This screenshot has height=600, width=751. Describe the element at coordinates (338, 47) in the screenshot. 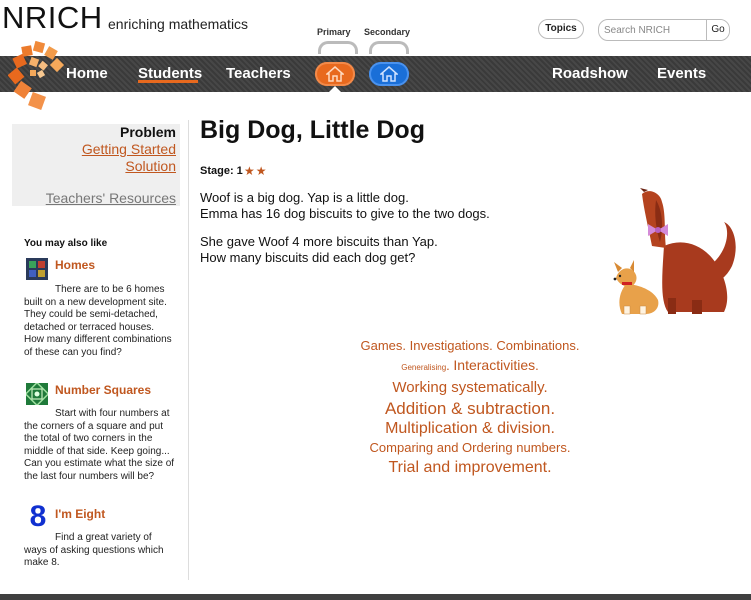

I see `primary-arc-decoration` at that location.